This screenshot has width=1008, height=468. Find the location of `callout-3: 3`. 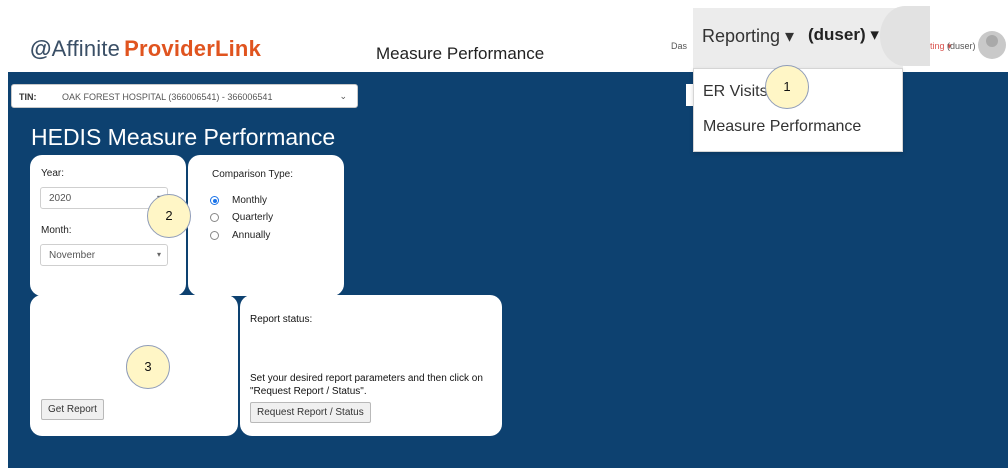

callout-3: 3 is located at coordinates (148, 367).